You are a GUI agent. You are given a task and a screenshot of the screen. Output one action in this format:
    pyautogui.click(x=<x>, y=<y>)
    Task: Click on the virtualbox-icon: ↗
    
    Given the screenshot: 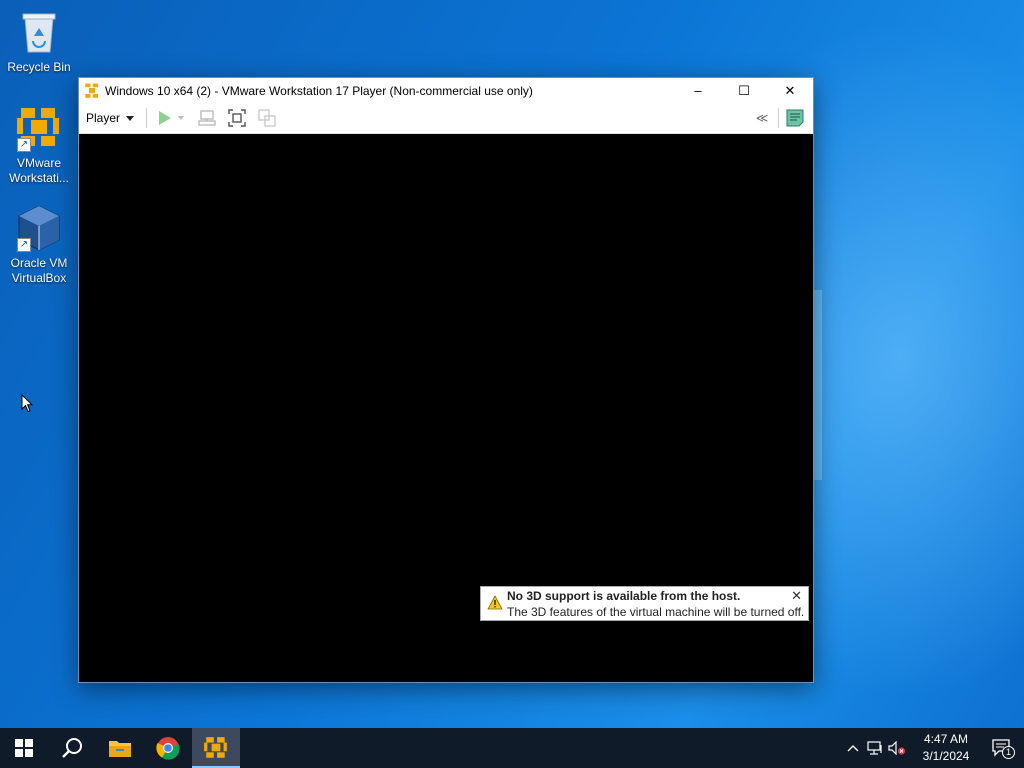 What is the action you would take?
    pyautogui.click(x=39, y=228)
    